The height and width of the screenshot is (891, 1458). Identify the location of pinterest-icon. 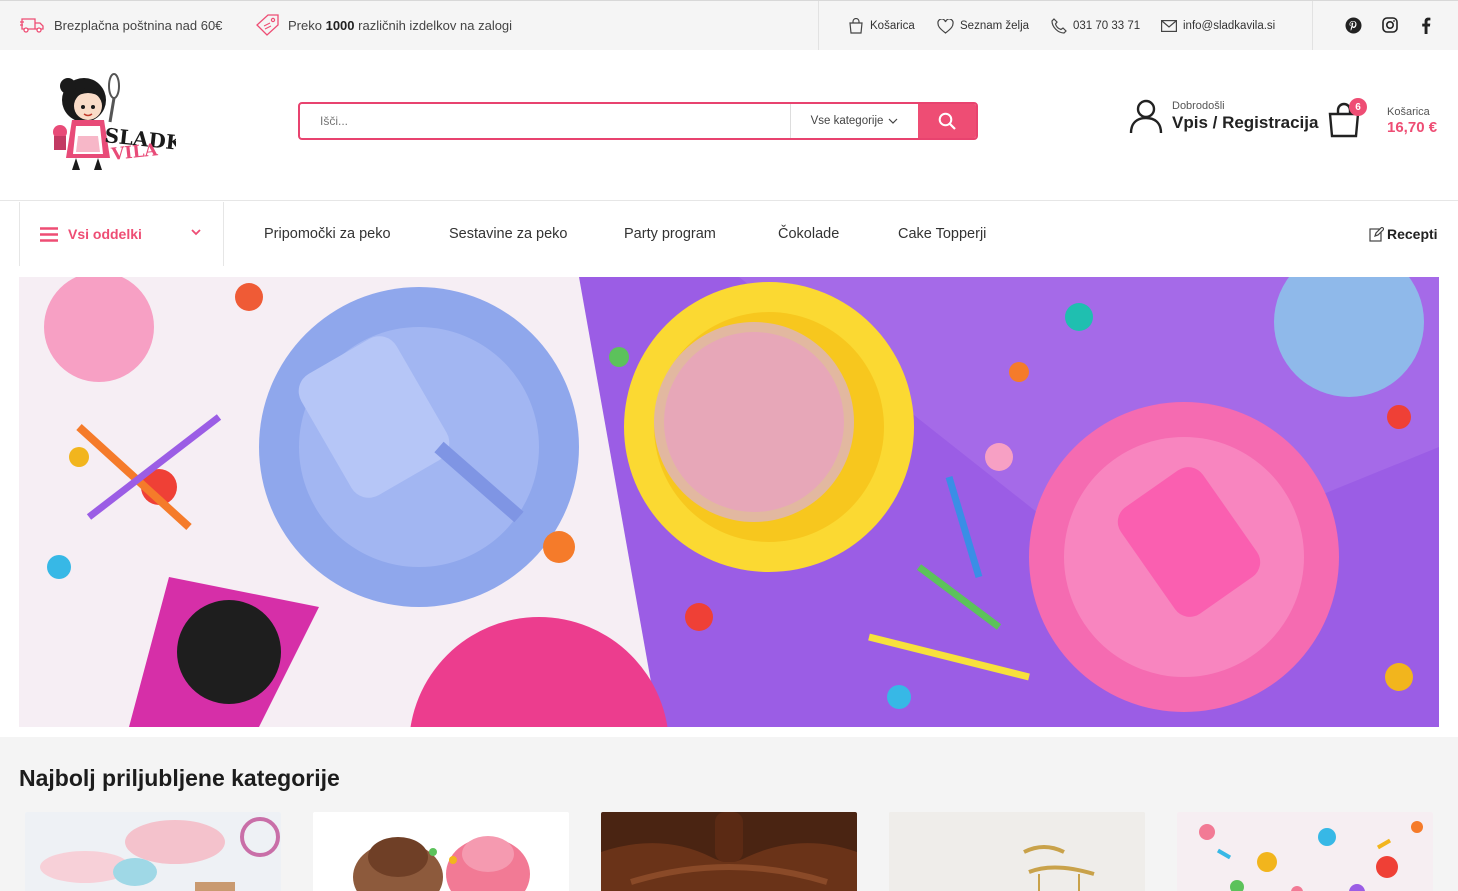
(1353, 25).